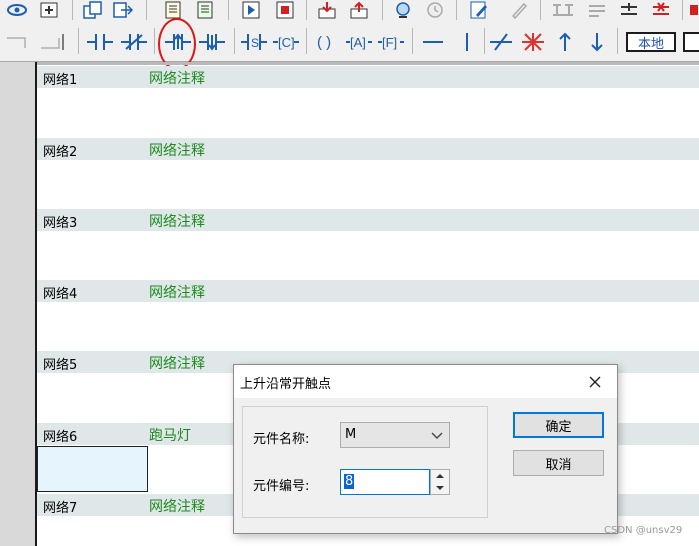 The height and width of the screenshot is (546, 699). What do you see at coordinates (437, 437) in the screenshot?
I see `chevron-down-icon` at bounding box center [437, 437].